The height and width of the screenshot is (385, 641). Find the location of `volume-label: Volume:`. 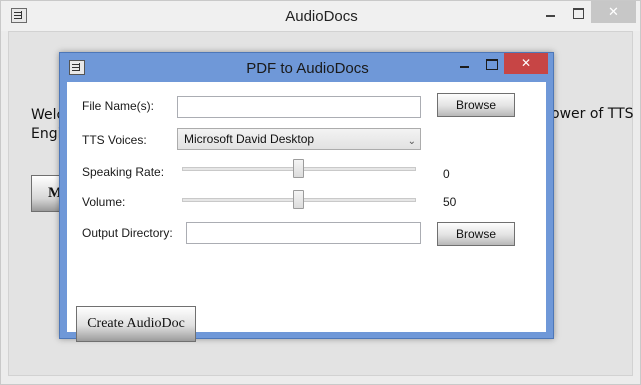

volume-label: Volume: is located at coordinates (104, 202).